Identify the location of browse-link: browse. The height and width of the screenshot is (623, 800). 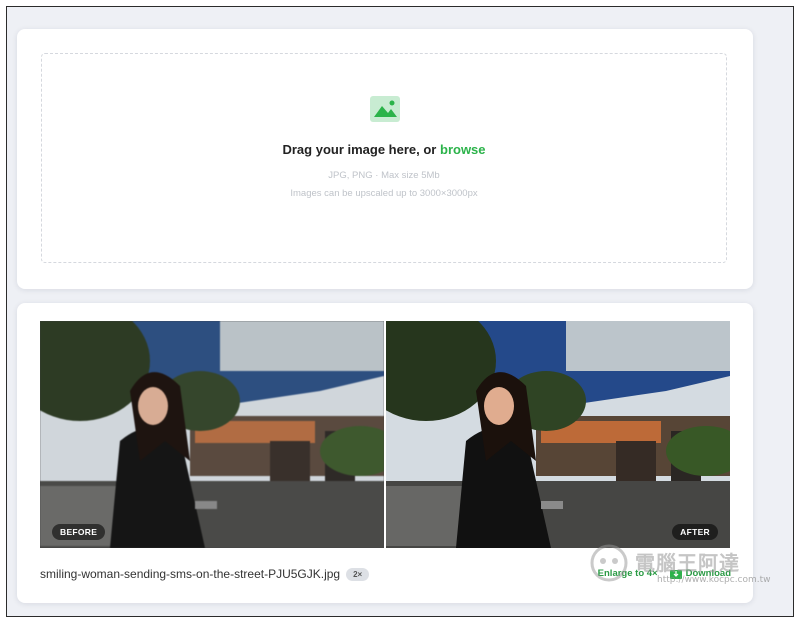
(463, 149).